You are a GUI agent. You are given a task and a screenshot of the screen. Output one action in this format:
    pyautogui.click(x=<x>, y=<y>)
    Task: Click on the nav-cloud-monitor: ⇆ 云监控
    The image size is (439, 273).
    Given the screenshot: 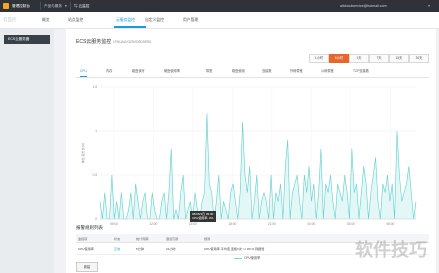 What is the action you would take?
    pyautogui.click(x=81, y=6)
    